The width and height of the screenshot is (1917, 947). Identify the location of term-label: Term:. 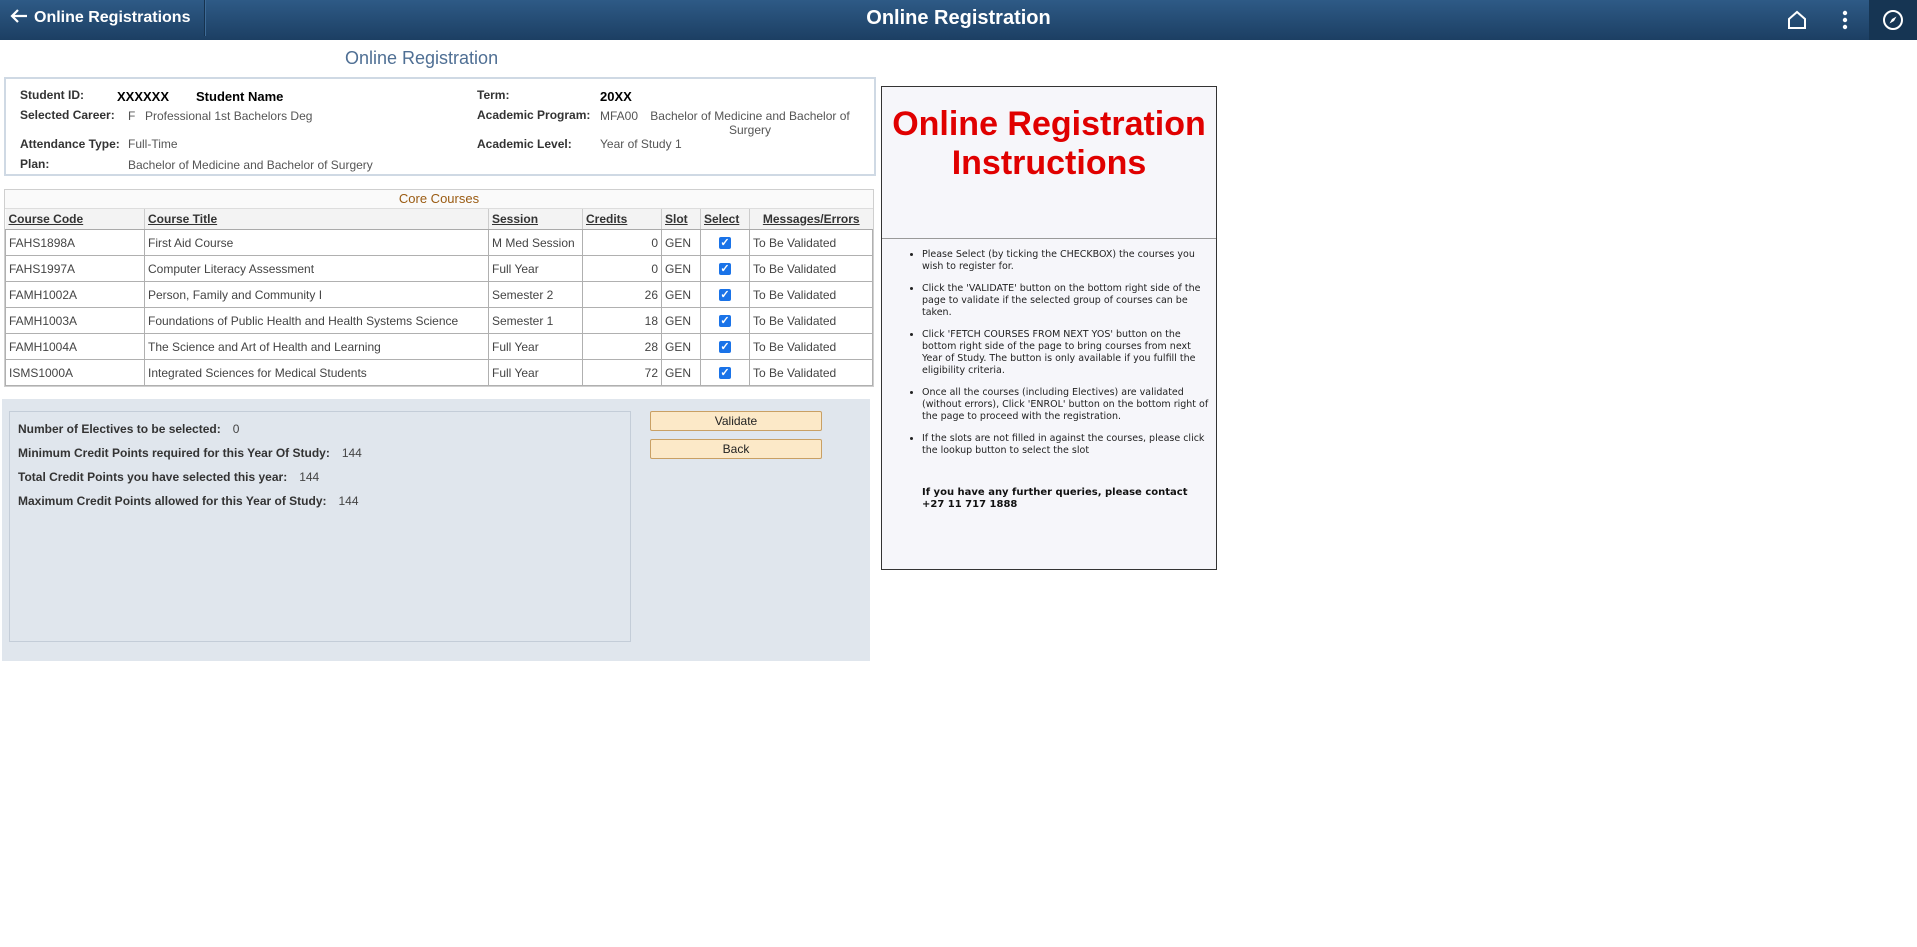
(493, 95).